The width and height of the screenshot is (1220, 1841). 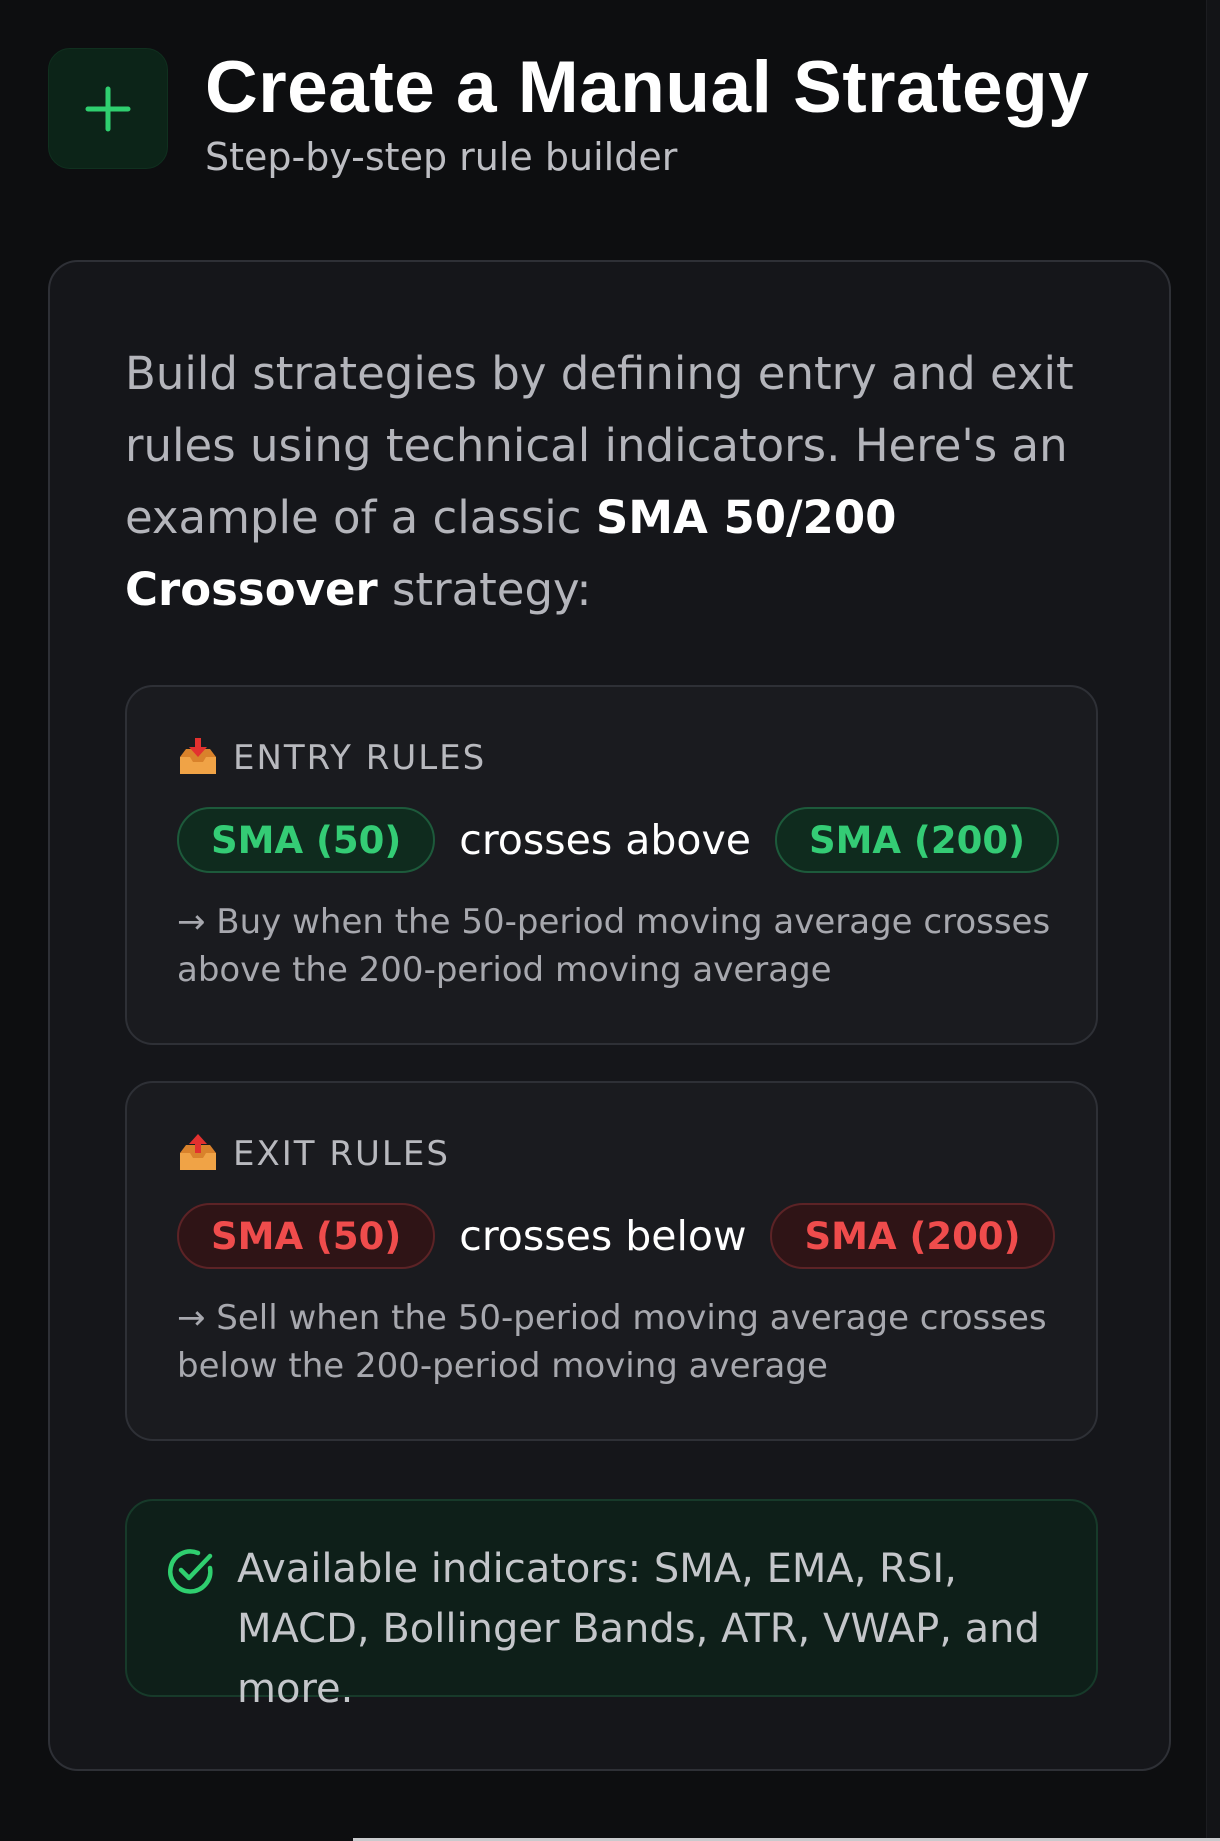 What do you see at coordinates (605, 840) in the screenshot?
I see `entry-operator: crosses above` at bounding box center [605, 840].